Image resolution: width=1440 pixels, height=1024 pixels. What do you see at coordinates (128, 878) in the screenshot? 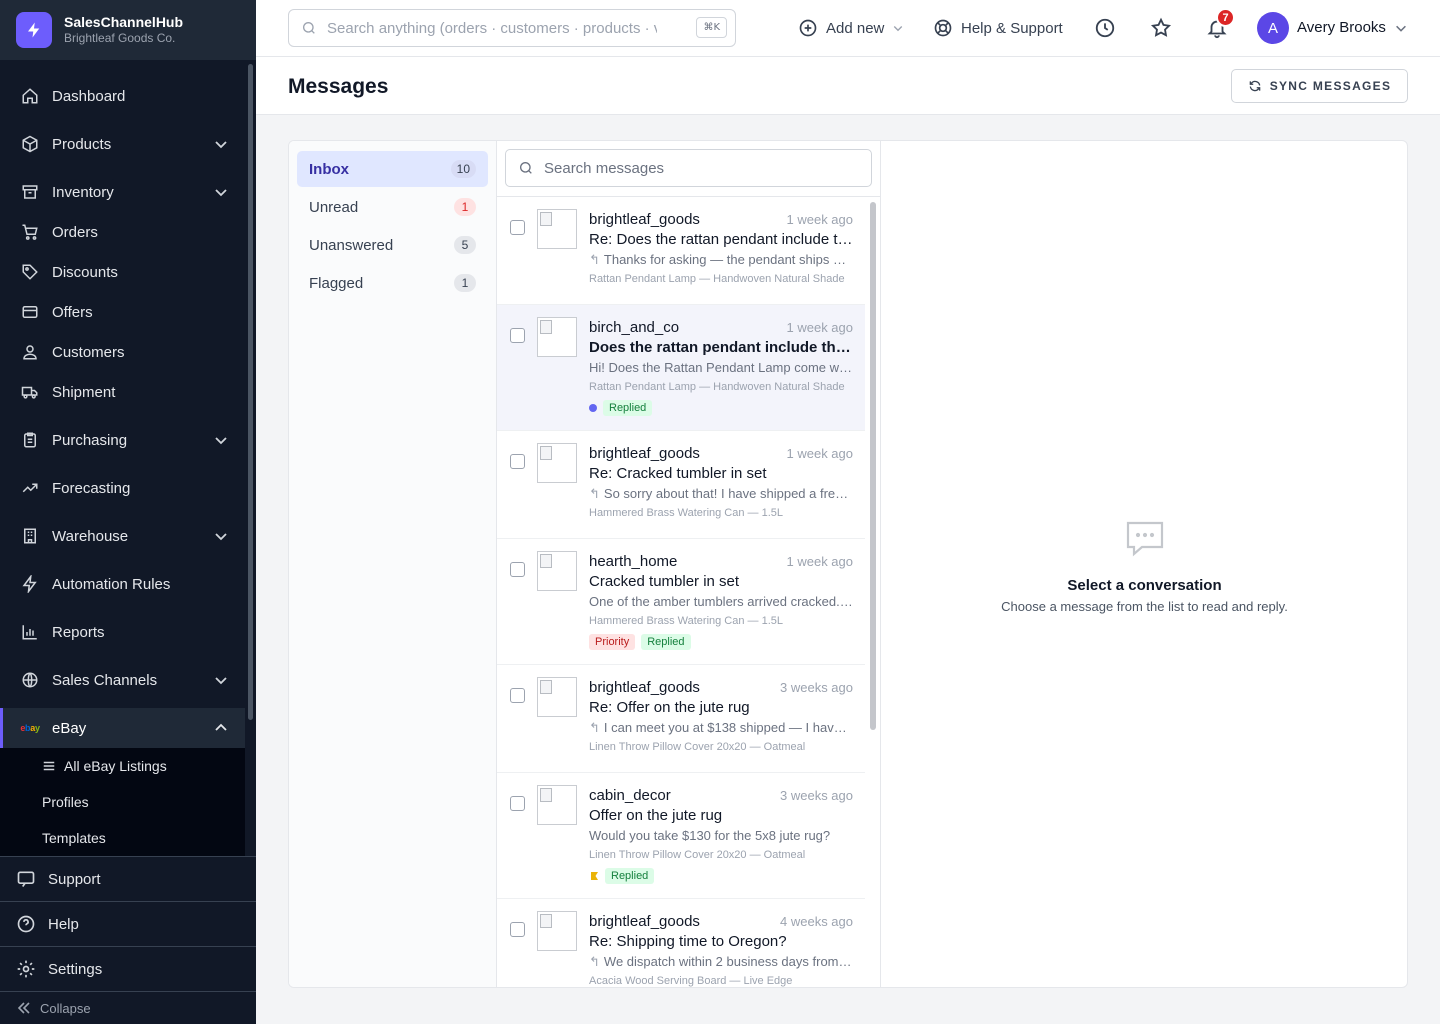
I see `sidebar-support: Support` at bounding box center [128, 878].